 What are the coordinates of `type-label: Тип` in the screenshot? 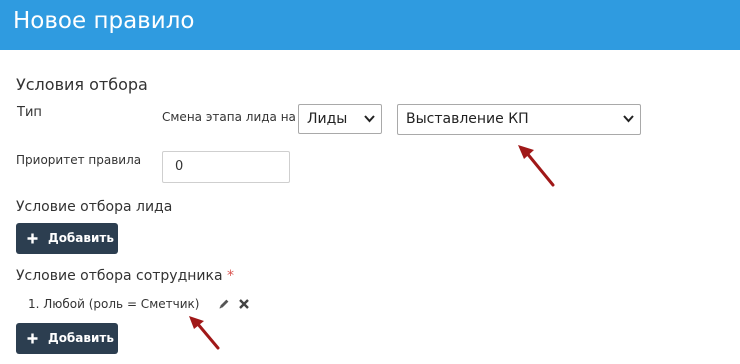 It's located at (29, 112).